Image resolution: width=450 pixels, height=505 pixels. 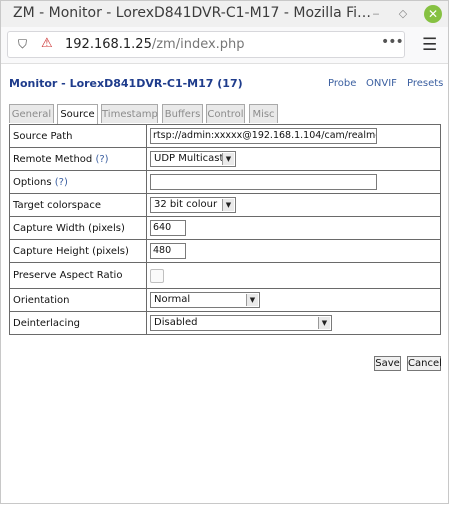 I want to click on remote-method-value: UDP Multicast, so click(x=189, y=158).